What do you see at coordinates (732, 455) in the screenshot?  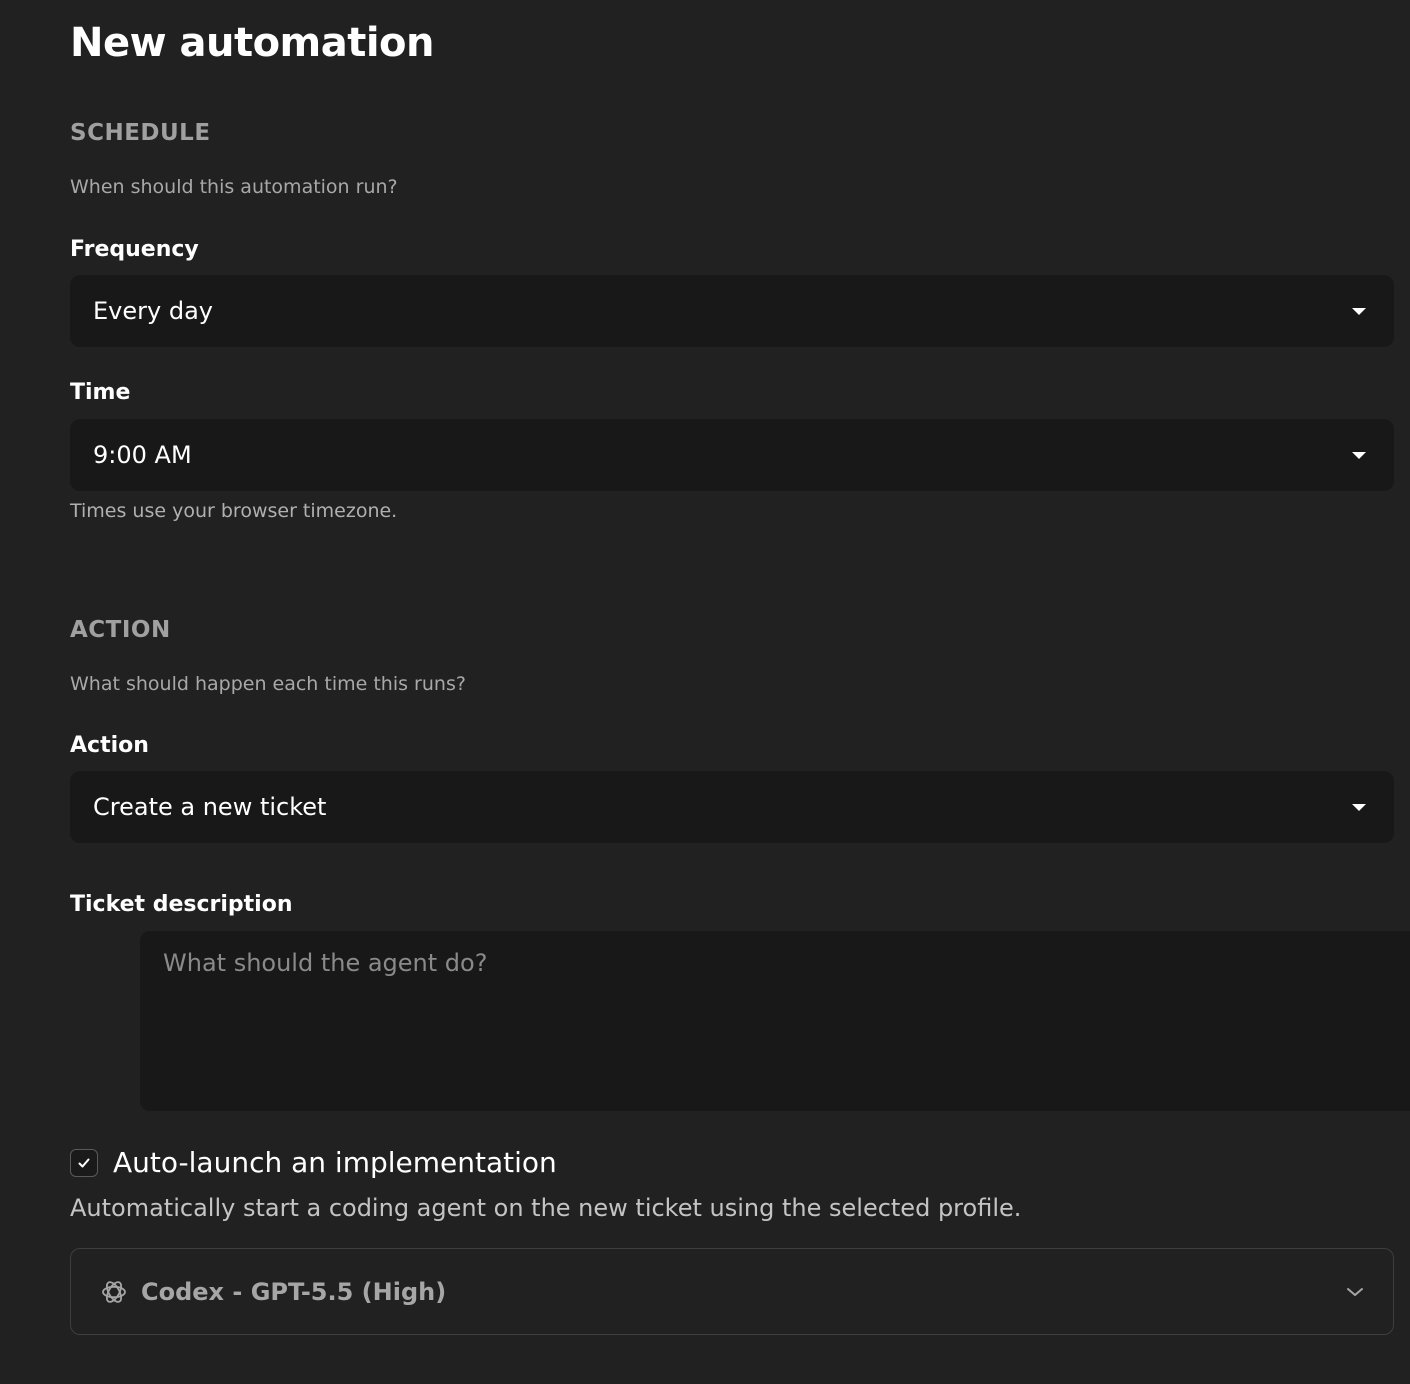 I see `time-select: 9:00 AM` at bounding box center [732, 455].